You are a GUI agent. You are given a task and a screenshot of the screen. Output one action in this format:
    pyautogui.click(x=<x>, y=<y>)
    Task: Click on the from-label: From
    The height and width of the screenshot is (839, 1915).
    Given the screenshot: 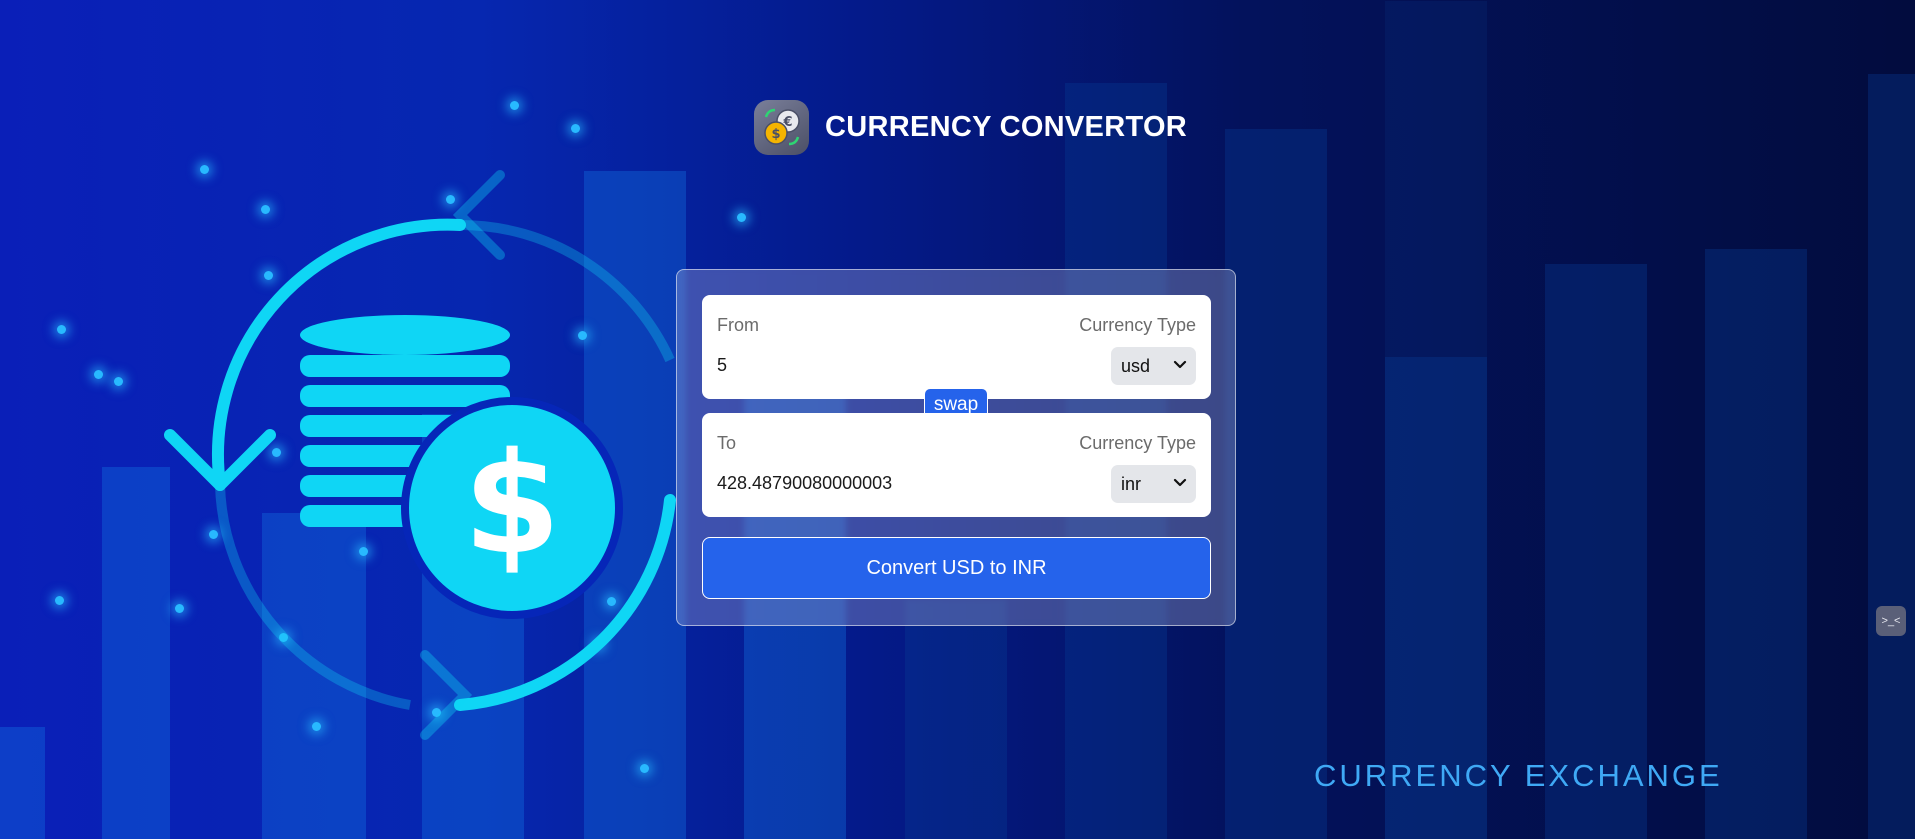 What is the action you would take?
    pyautogui.click(x=738, y=325)
    